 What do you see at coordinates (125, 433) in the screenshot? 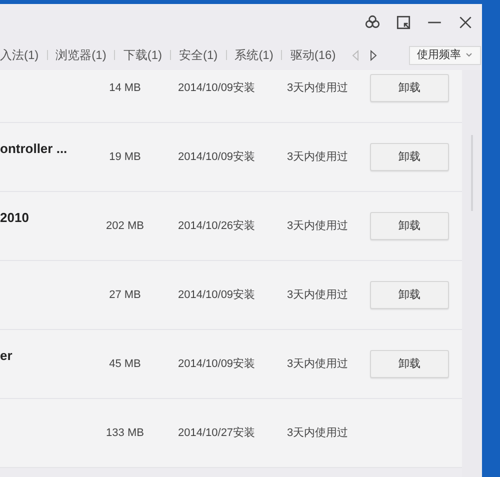
I see `app-size: 133 MB` at bounding box center [125, 433].